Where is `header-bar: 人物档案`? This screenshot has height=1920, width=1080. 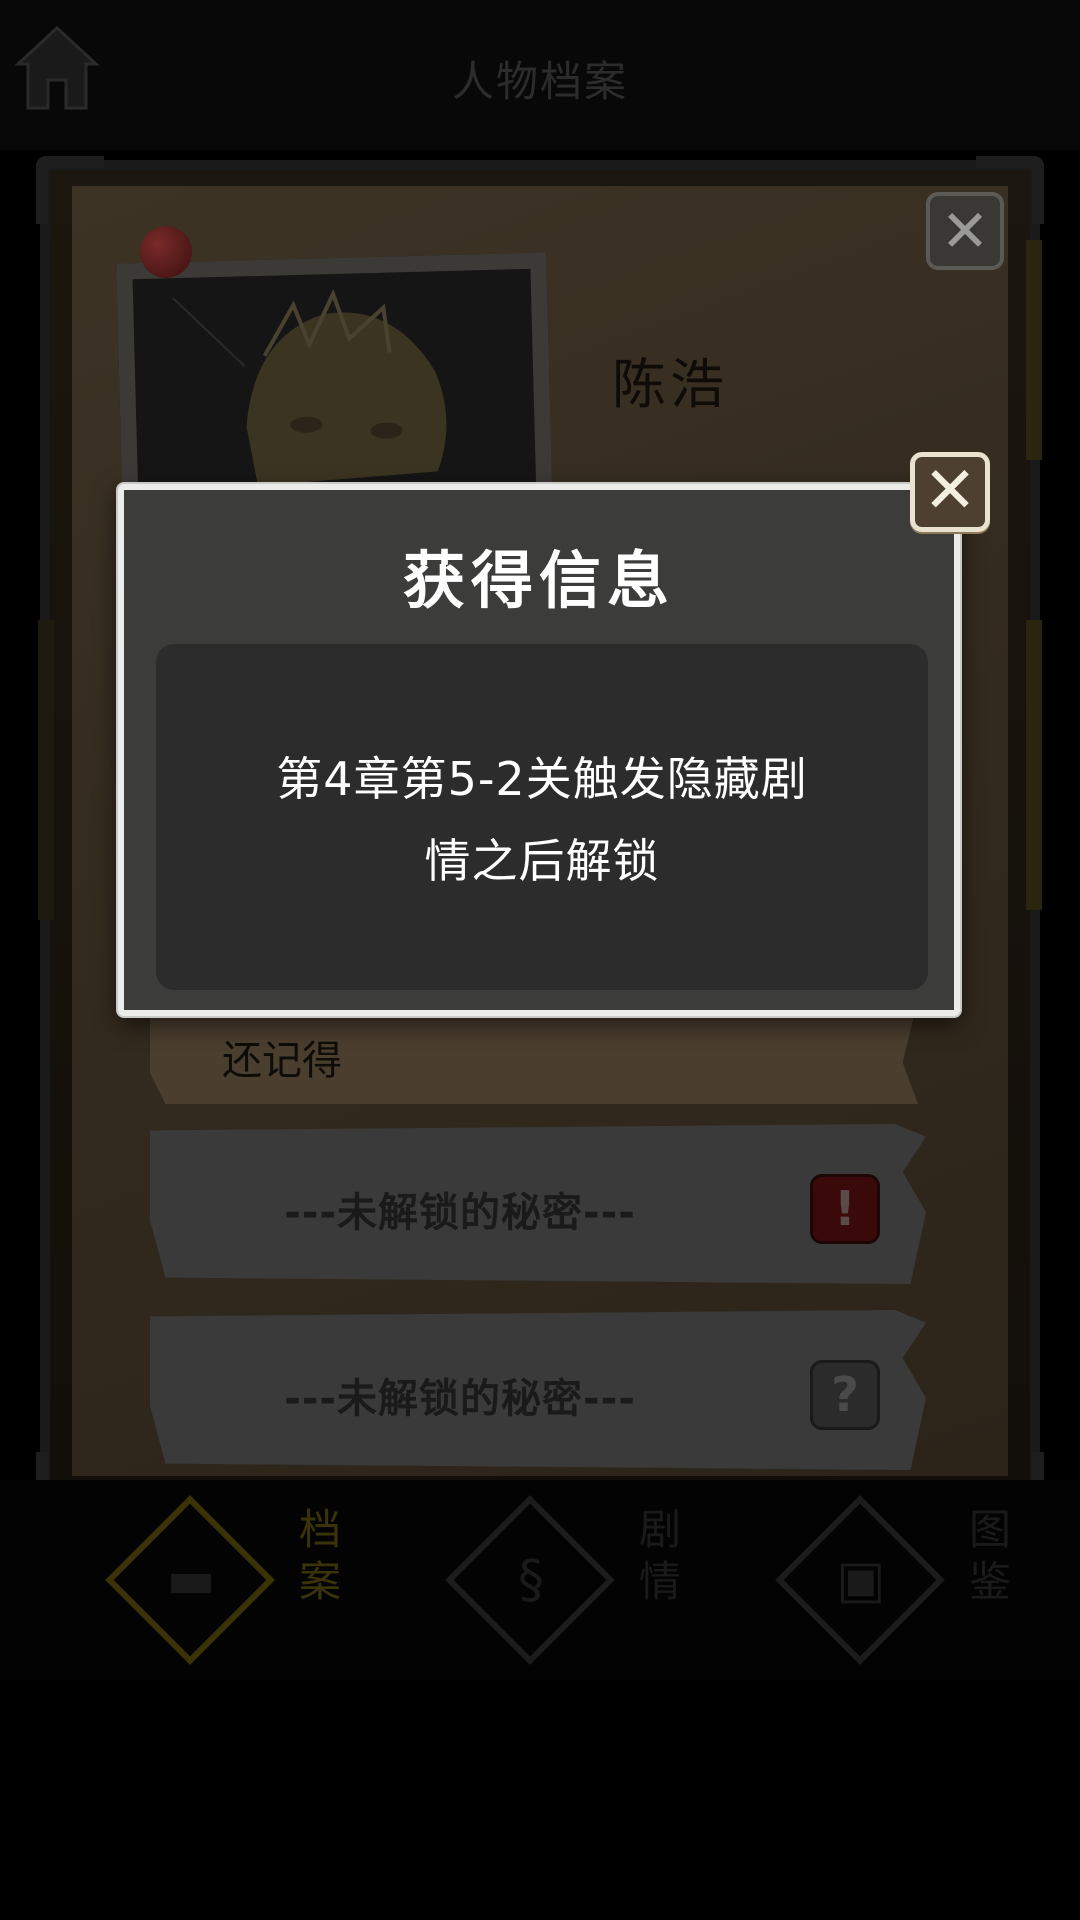 header-bar: 人物档案 is located at coordinates (540, 75).